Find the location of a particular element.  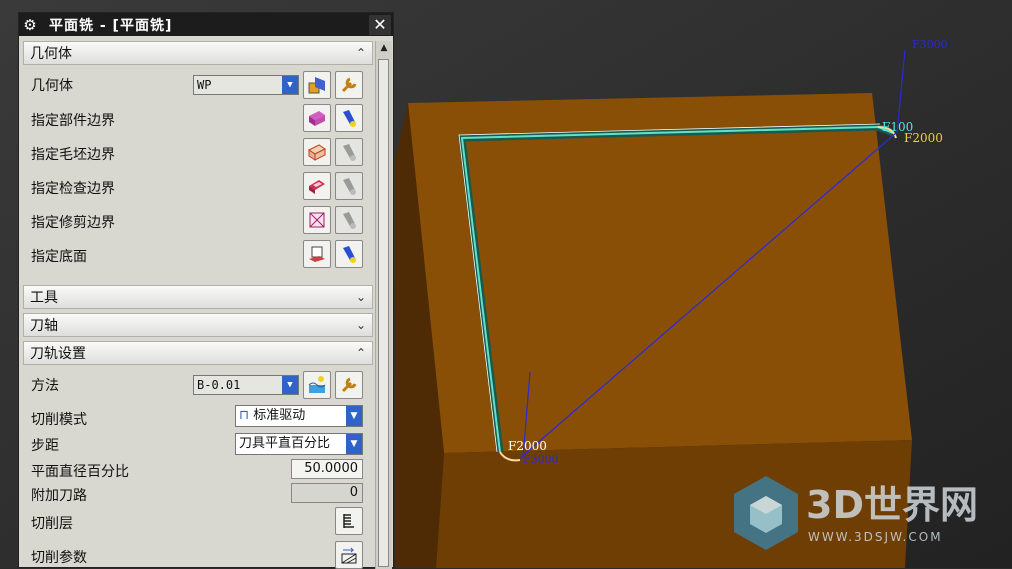

edit-method-button is located at coordinates (349, 385).